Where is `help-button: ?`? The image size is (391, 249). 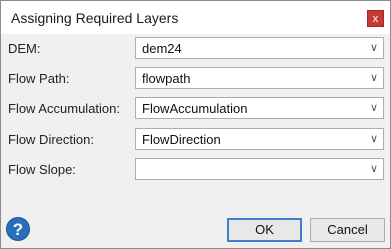
help-button: ? is located at coordinates (18, 229).